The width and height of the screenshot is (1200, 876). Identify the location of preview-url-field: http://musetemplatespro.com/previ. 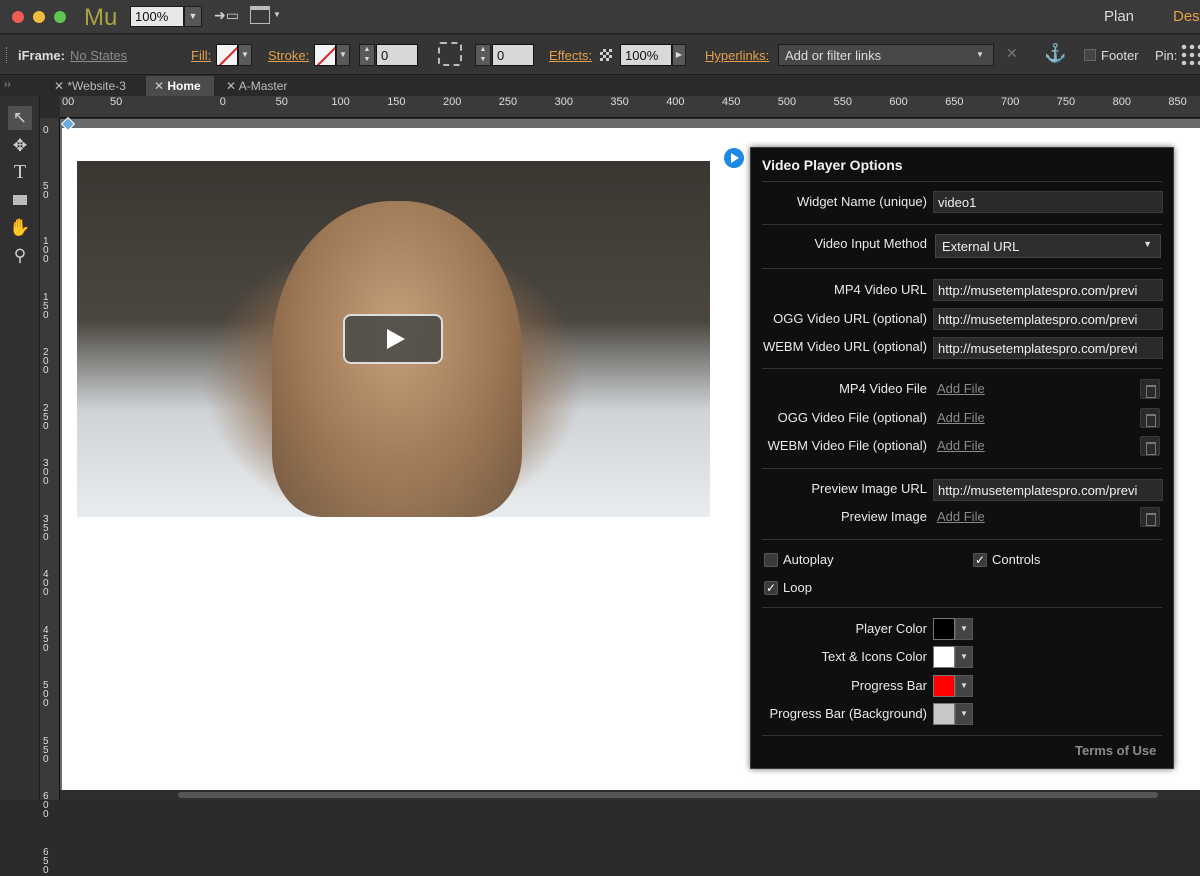
(1048, 490).